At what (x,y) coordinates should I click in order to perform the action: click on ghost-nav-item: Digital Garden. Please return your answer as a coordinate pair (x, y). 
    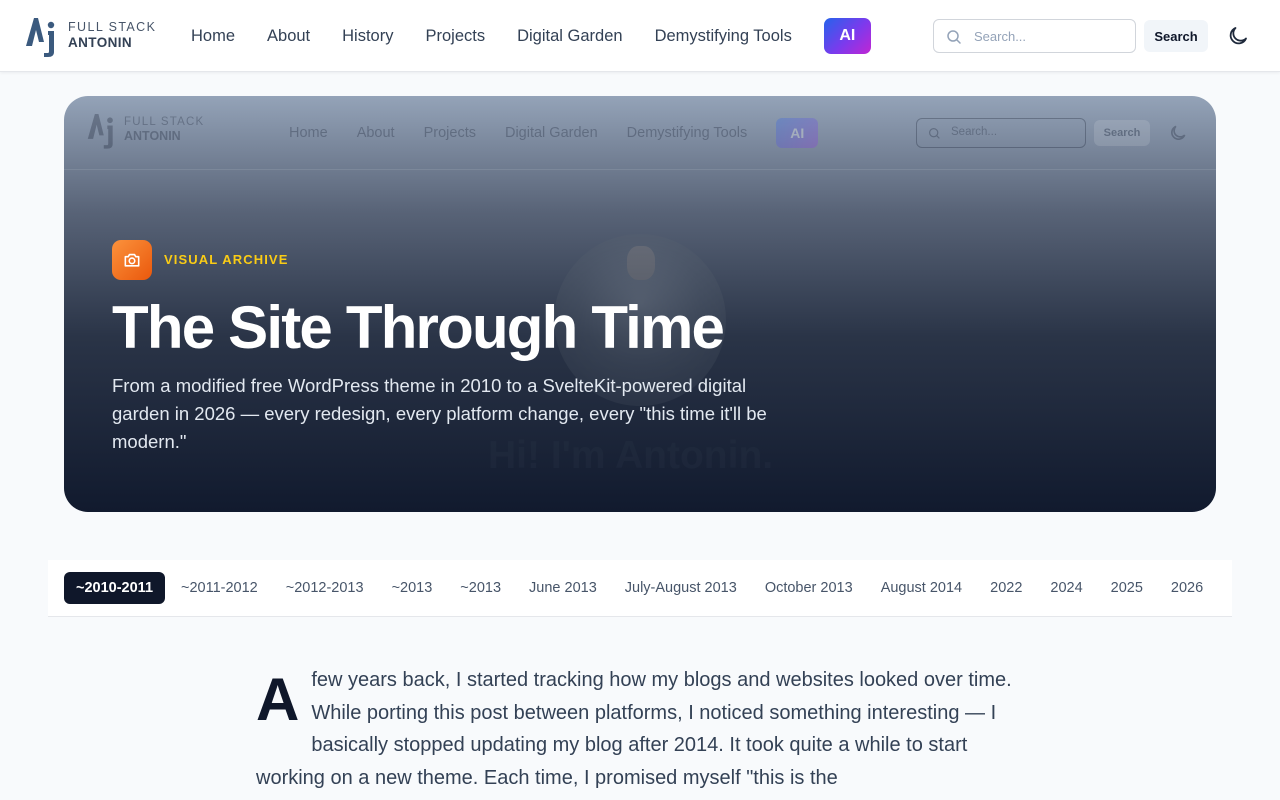
    Looking at the image, I should click on (551, 133).